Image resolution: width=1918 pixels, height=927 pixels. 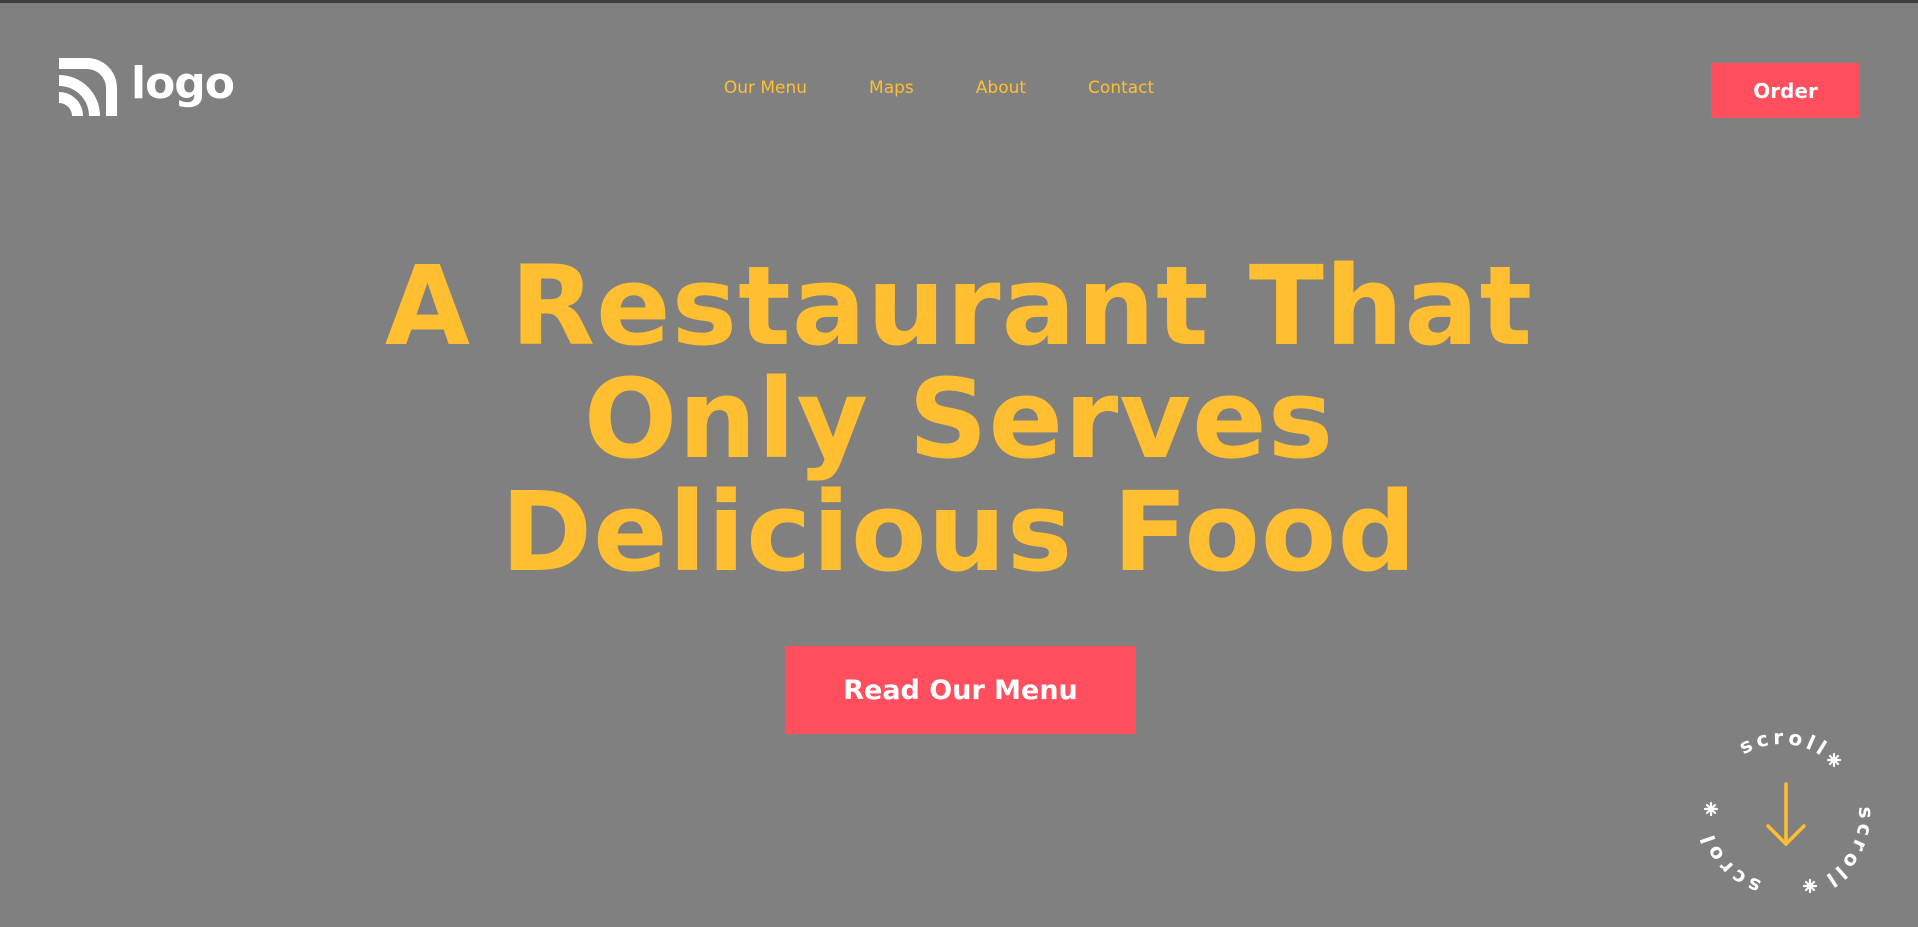 I want to click on scroll-badge: scroll scroll scroll, so click(x=1786, y=814).